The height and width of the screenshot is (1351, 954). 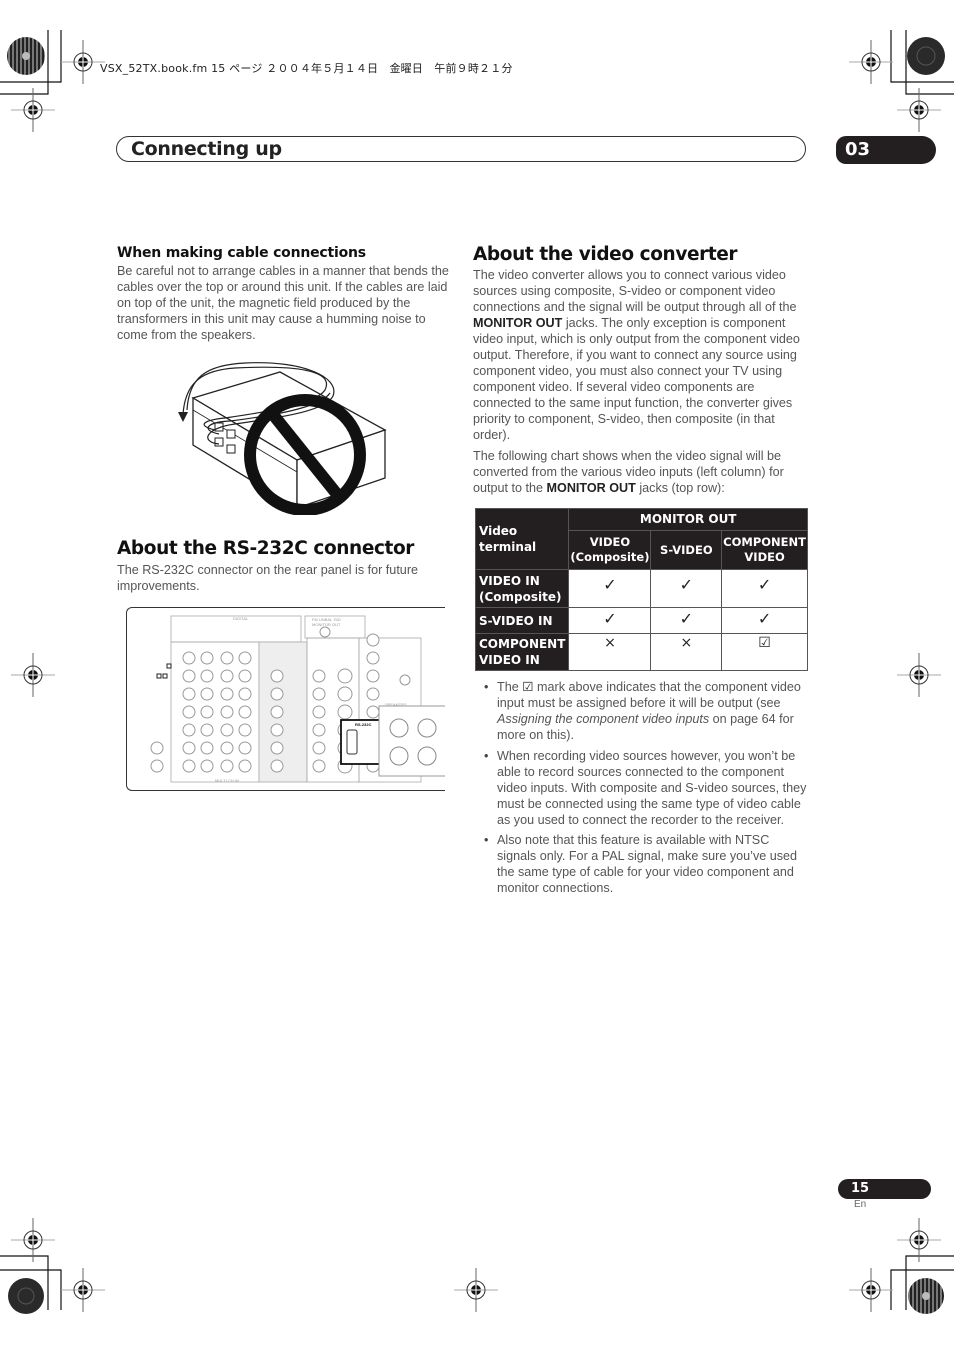 What do you see at coordinates (522, 588) in the screenshot?
I see `table-row-header: VIDEO IN (Composite)` at bounding box center [522, 588].